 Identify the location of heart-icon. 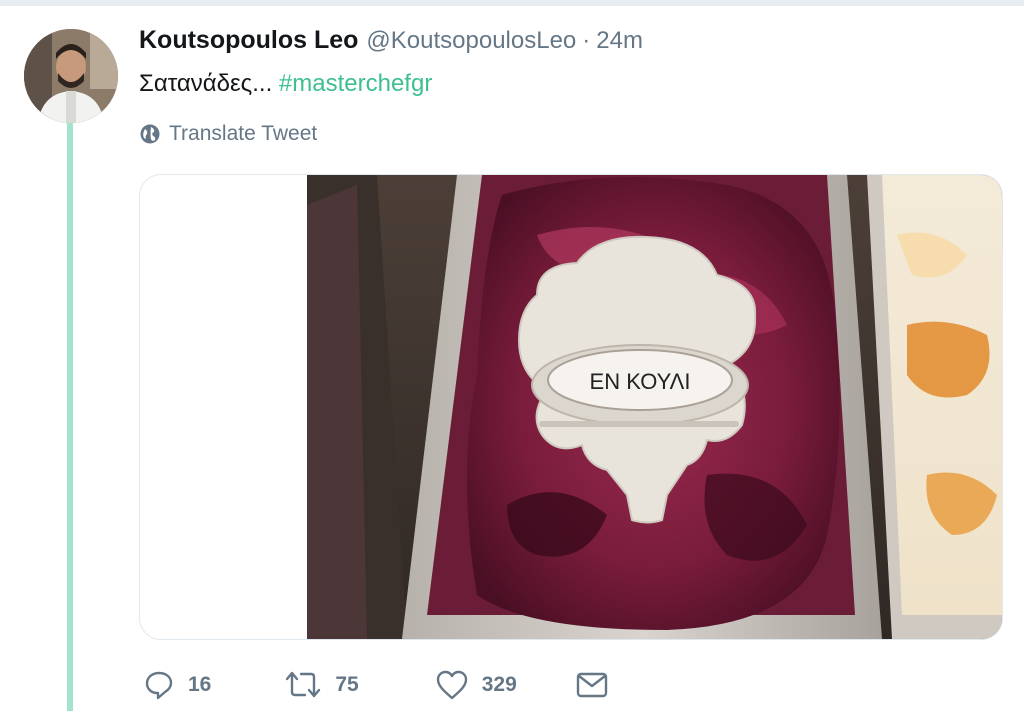
(451, 685).